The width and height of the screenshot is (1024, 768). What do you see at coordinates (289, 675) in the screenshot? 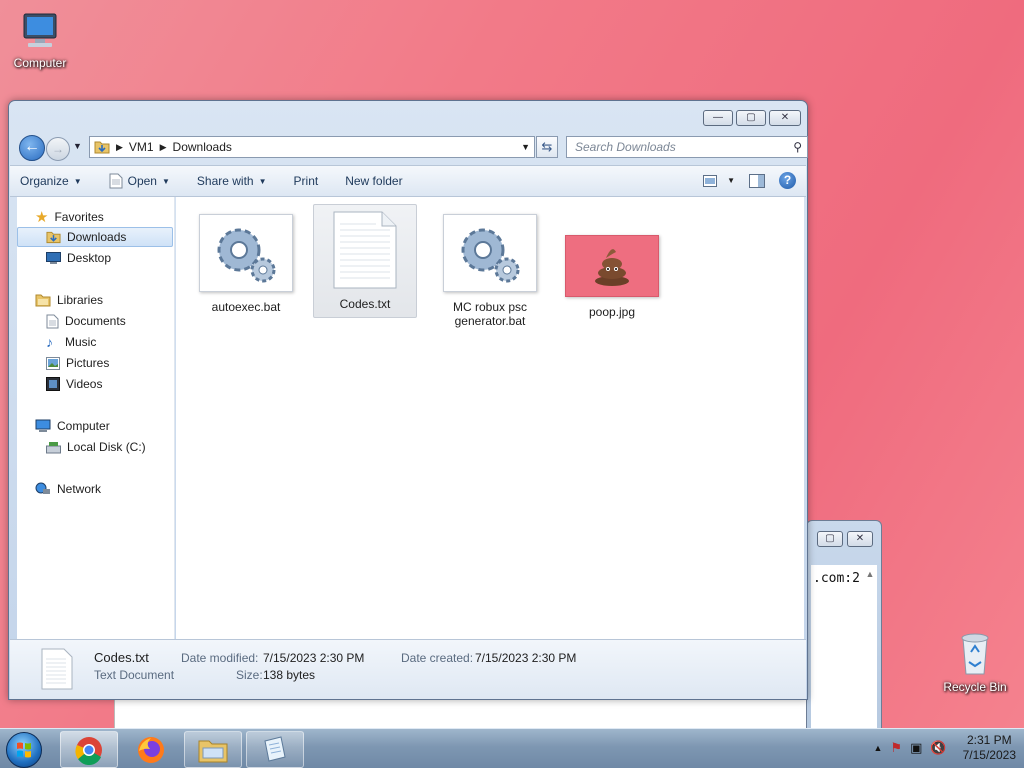
I see `details-size-value: 138 bytes` at bounding box center [289, 675].